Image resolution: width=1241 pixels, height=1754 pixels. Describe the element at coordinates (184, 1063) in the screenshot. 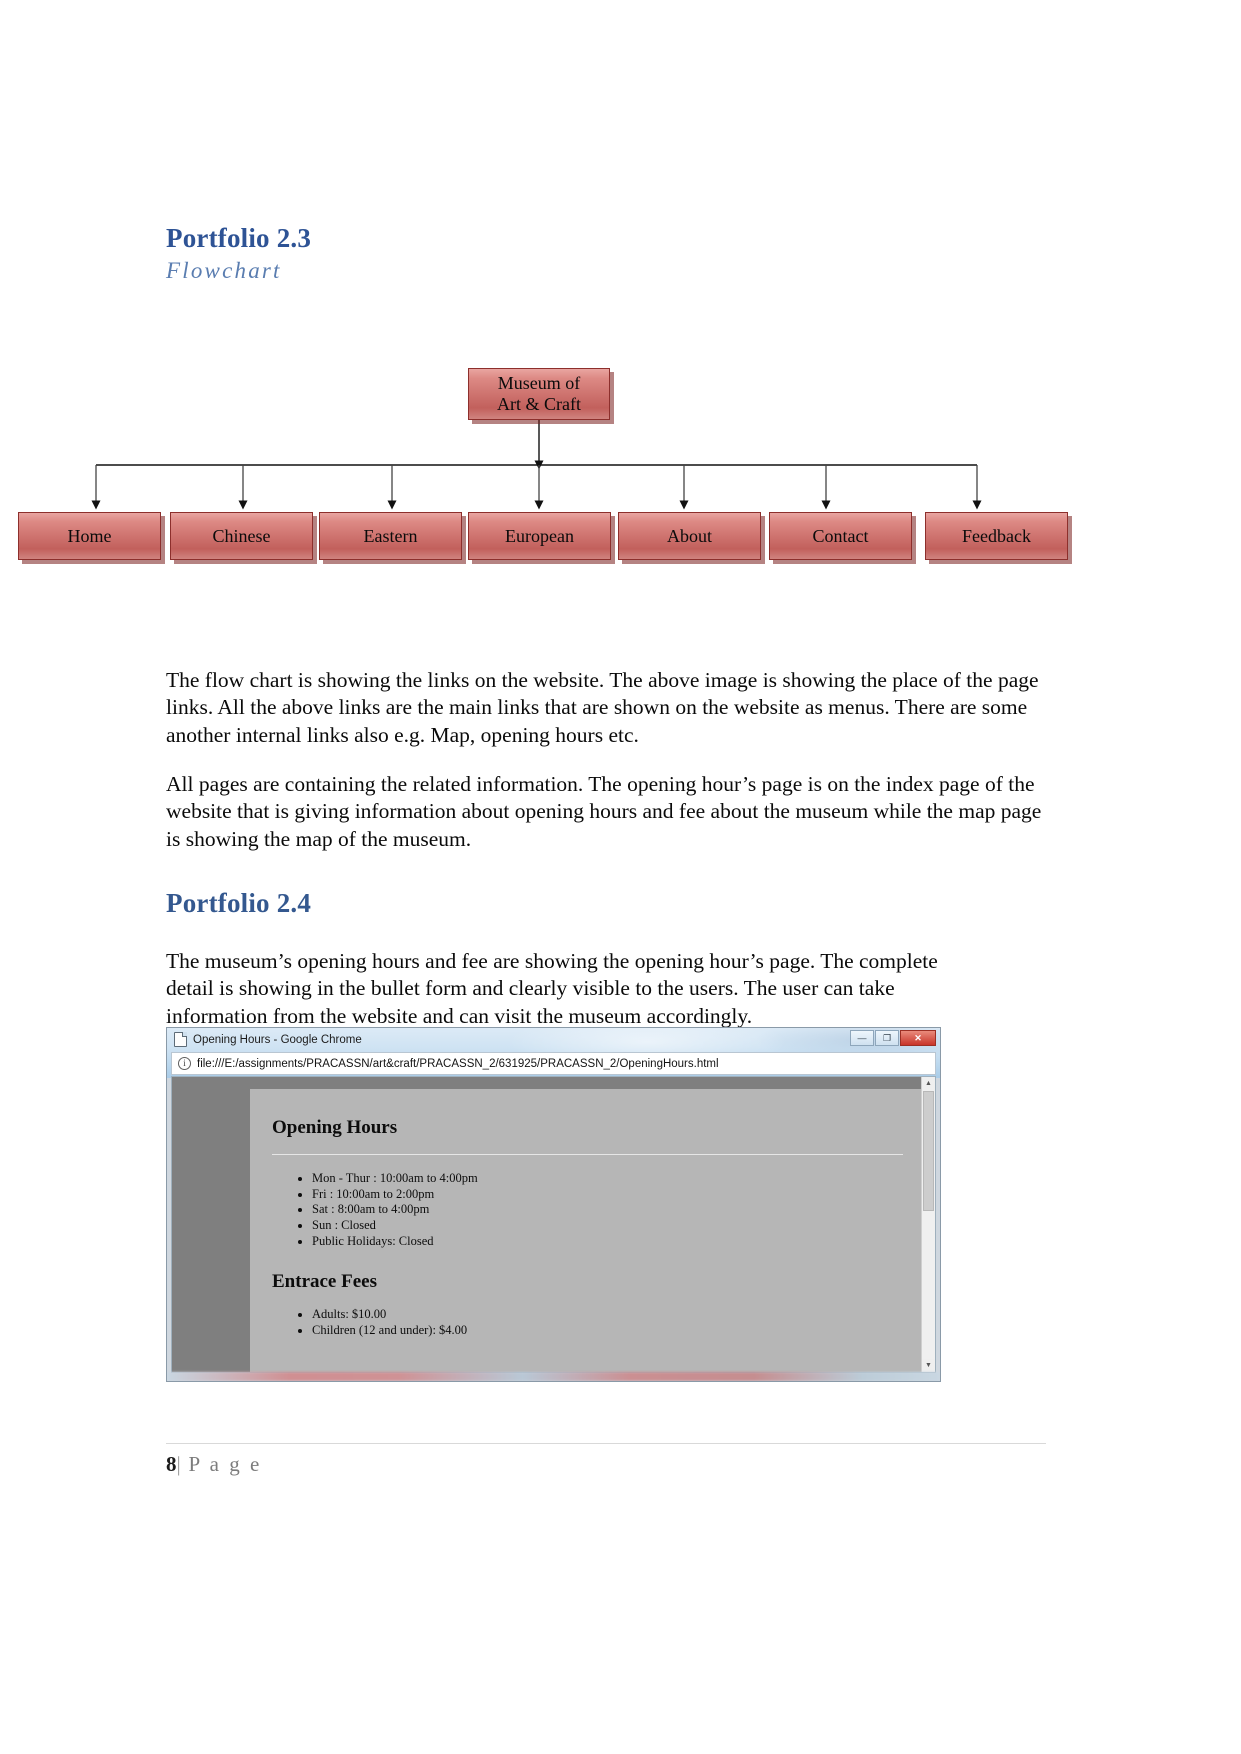

I see `info-circle-icon: i` at that location.